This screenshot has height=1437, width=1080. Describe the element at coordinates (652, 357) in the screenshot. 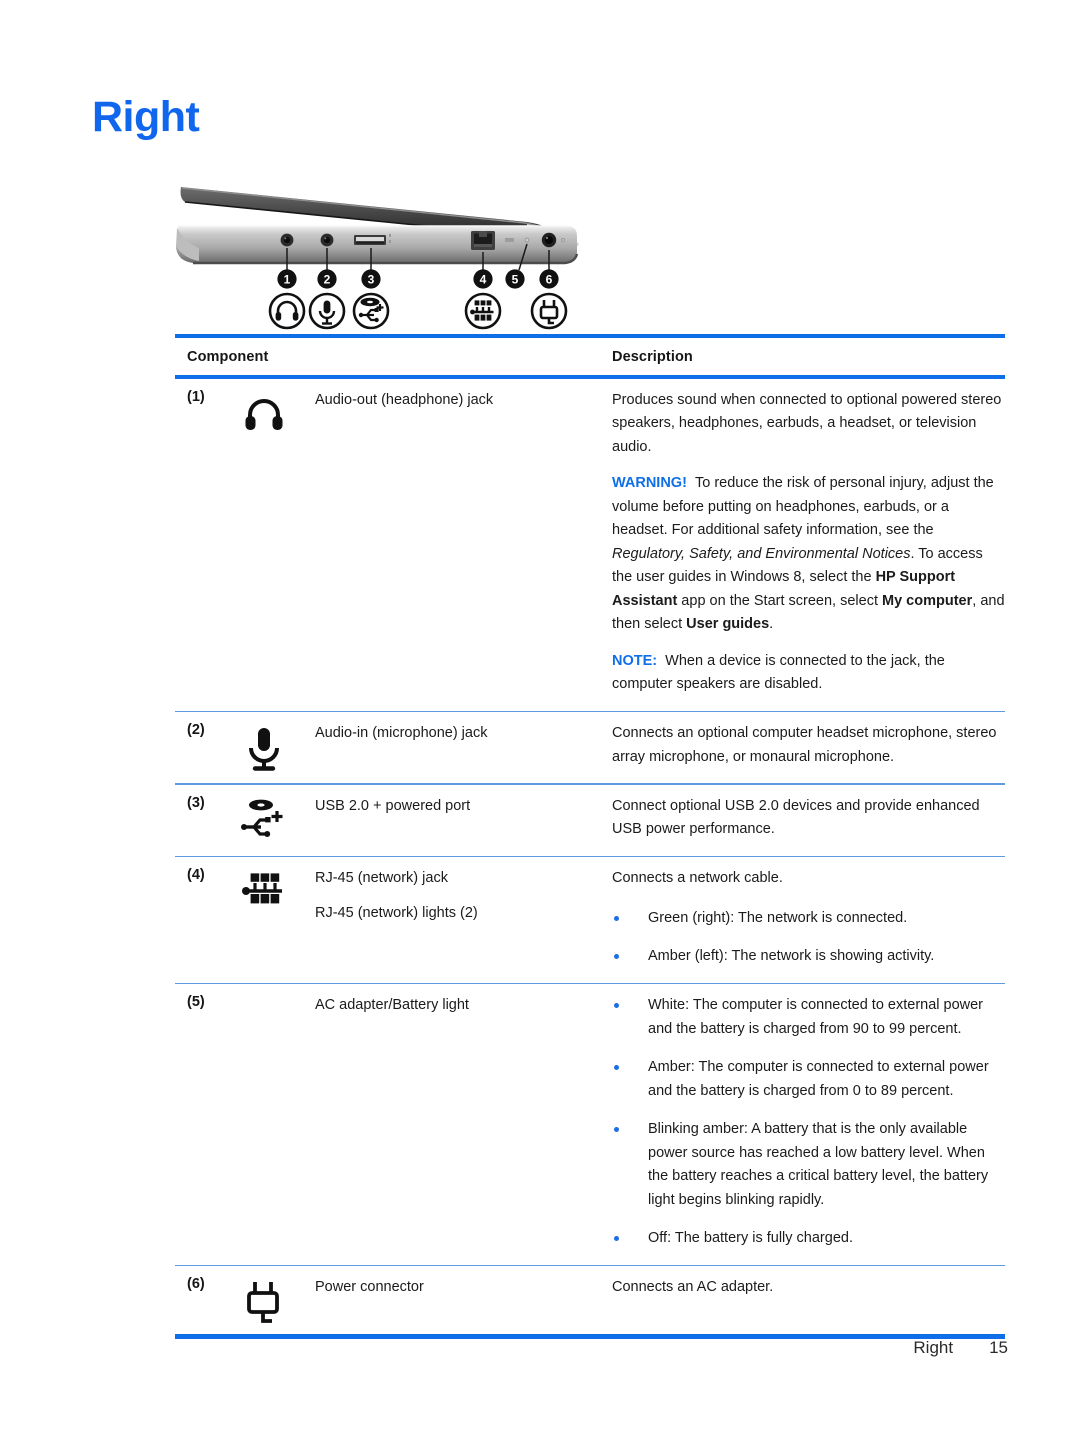

I see `column-header-description: Description` at that location.